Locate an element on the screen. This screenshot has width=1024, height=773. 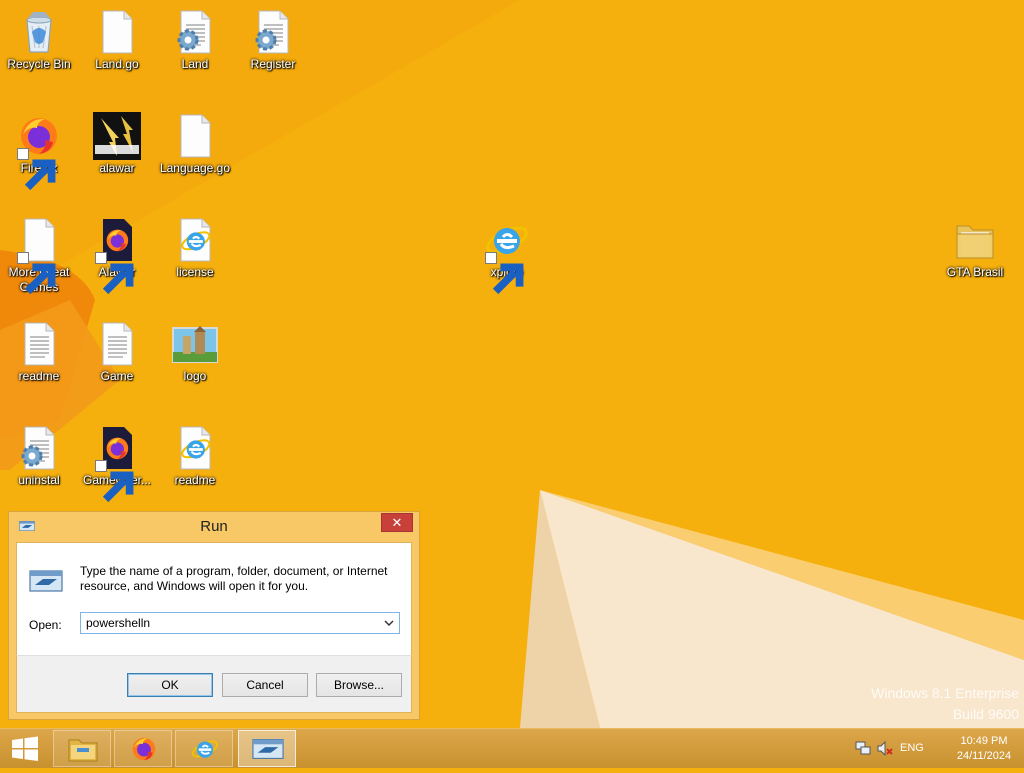
icon-label: uninstal is located at coordinates (39, 480).